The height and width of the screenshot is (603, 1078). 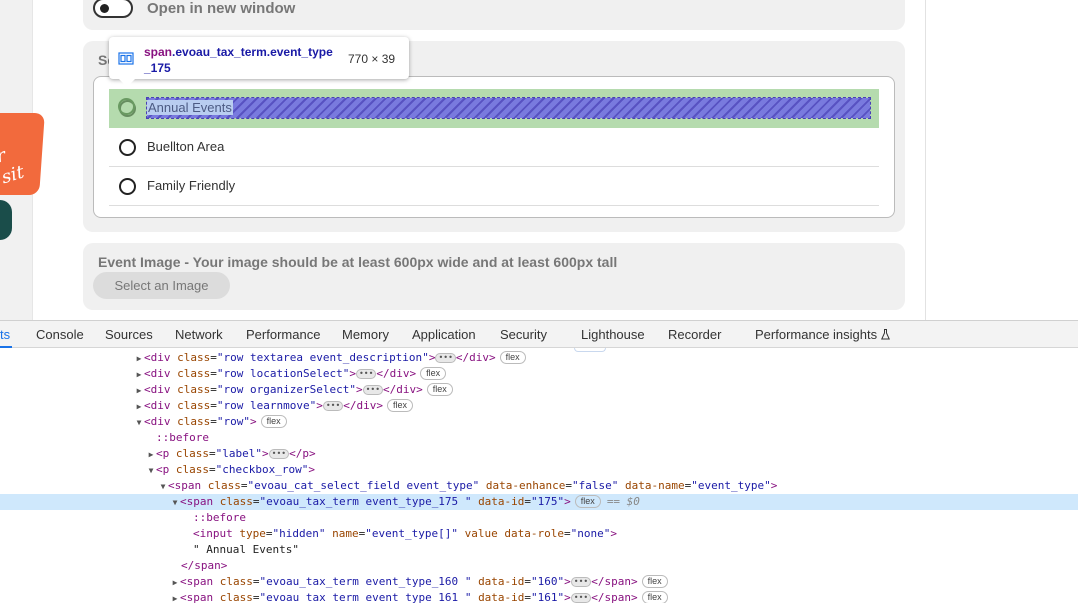 I want to click on tab-performance-insights: Performance insights, so click(x=823, y=334).